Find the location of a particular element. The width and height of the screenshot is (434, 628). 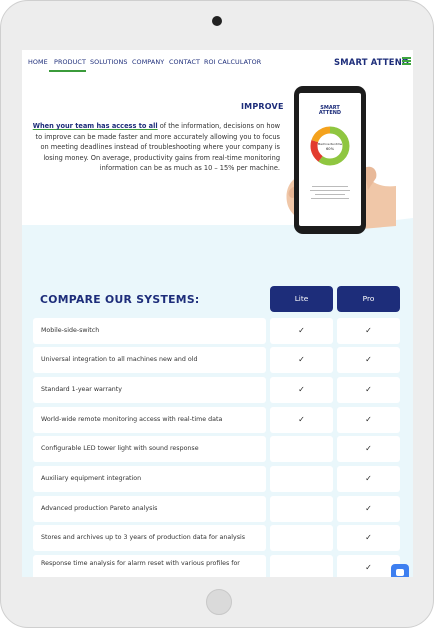

improve-heading: IMPROVE is located at coordinates (262, 106).